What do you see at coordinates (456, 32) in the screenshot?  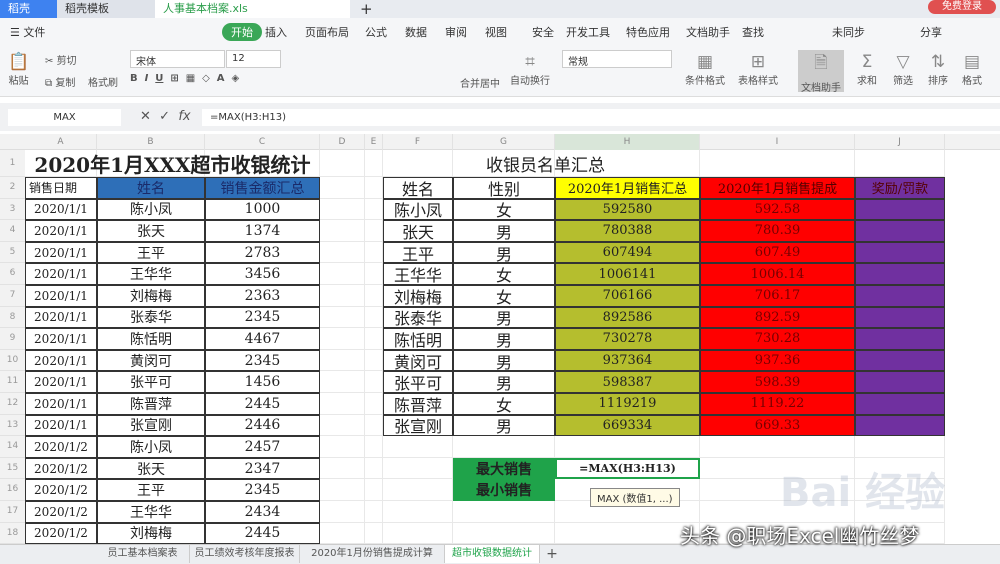 I see `menu-5: 审阅` at bounding box center [456, 32].